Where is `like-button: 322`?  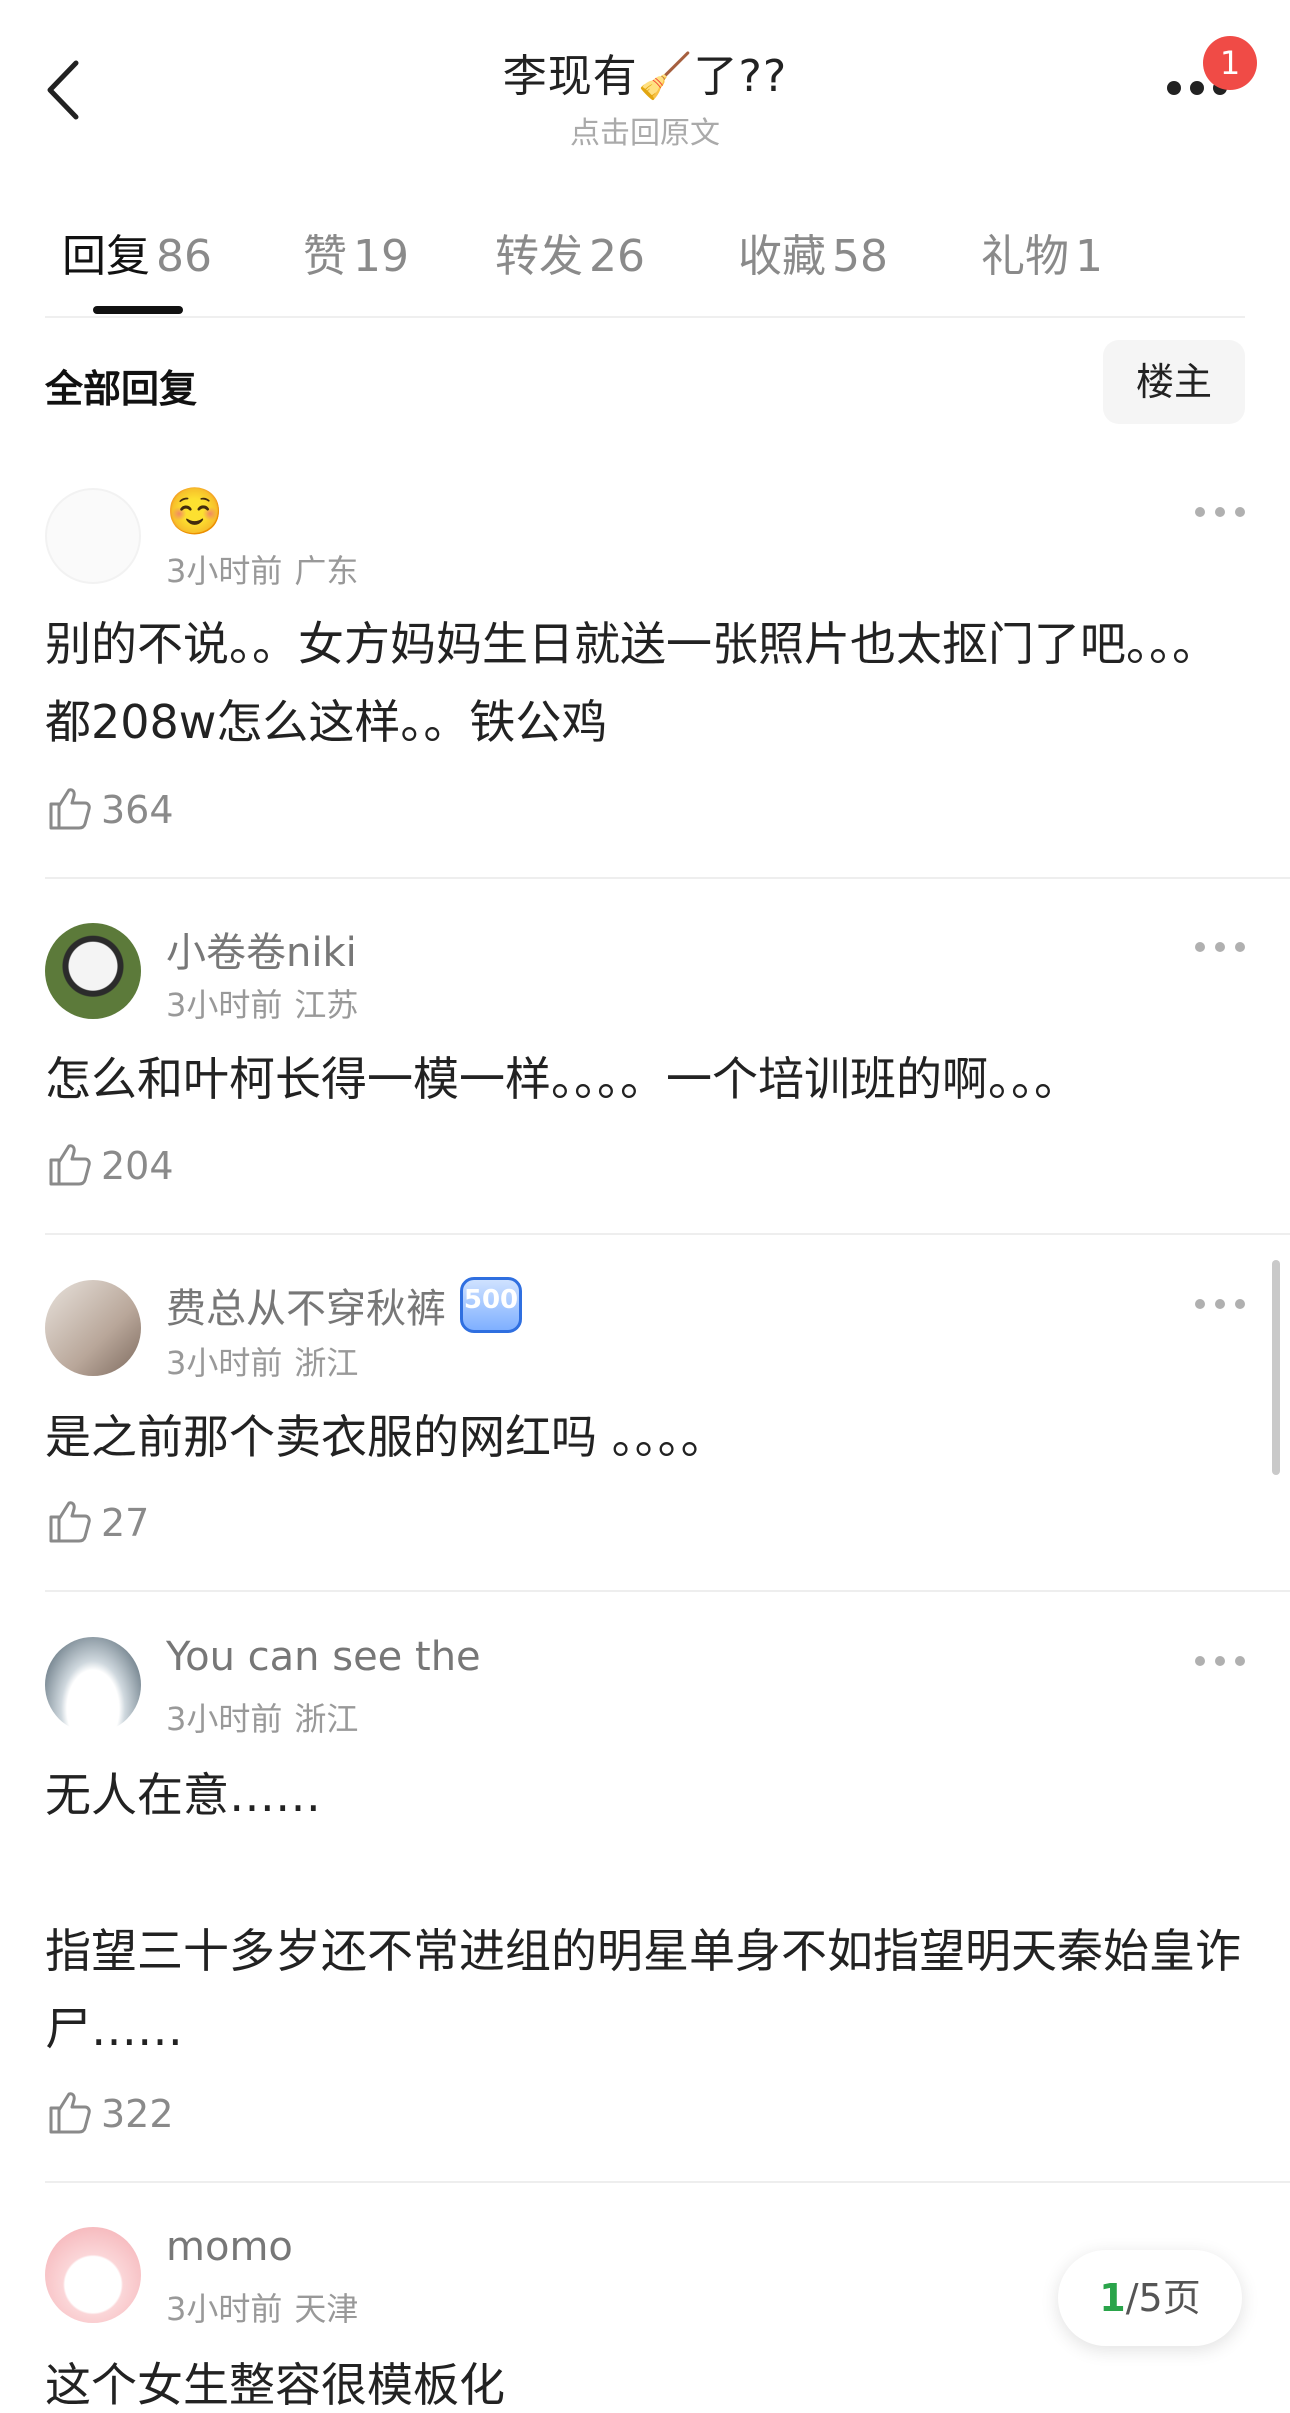
like-button: 322 is located at coordinates (125, 2113).